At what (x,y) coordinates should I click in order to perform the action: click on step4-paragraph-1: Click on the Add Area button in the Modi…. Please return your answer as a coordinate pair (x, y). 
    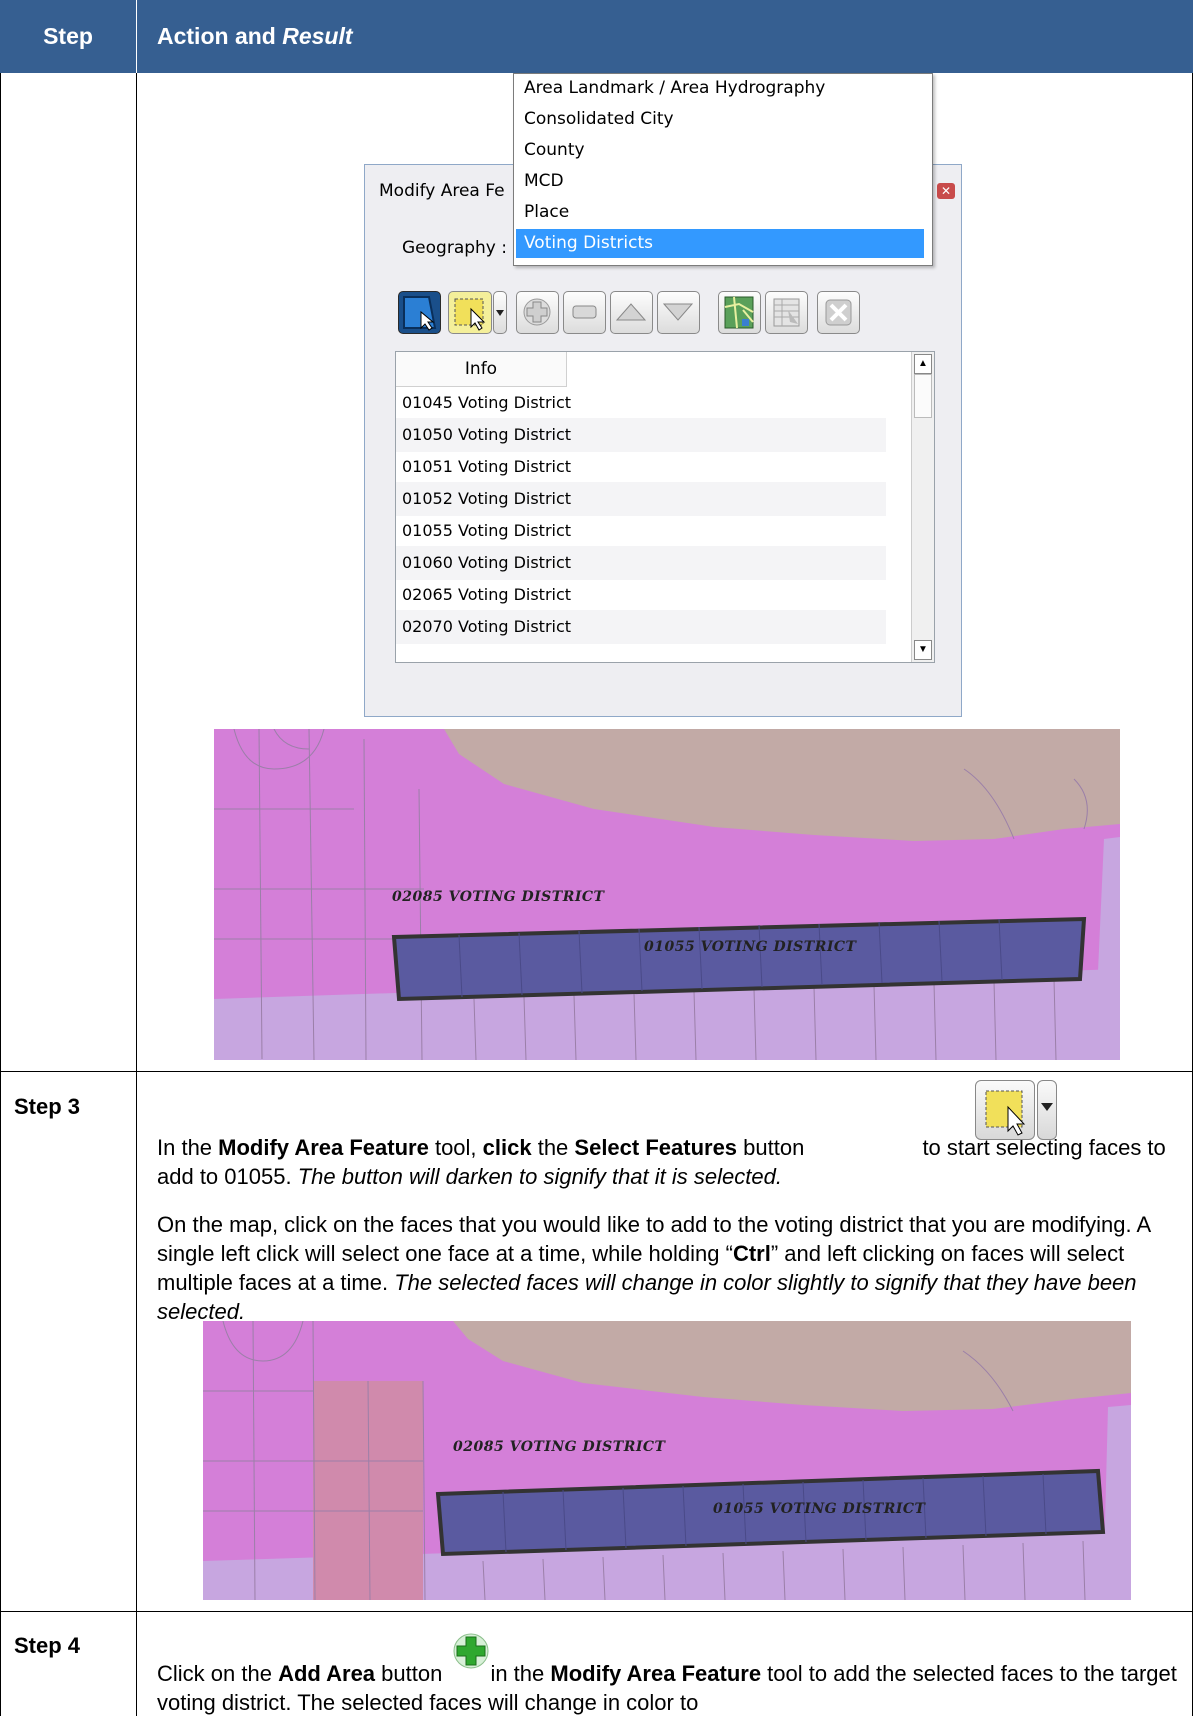
    Looking at the image, I should click on (667, 1688).